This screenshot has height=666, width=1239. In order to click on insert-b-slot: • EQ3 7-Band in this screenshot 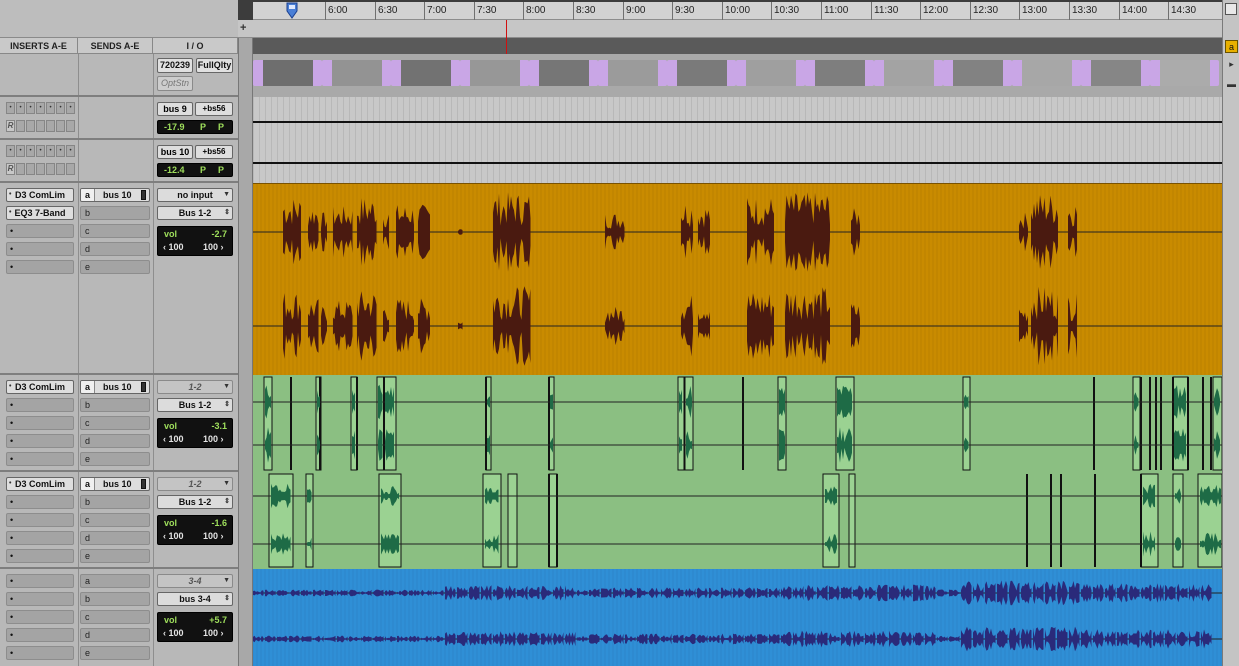, I will do `click(40, 213)`.